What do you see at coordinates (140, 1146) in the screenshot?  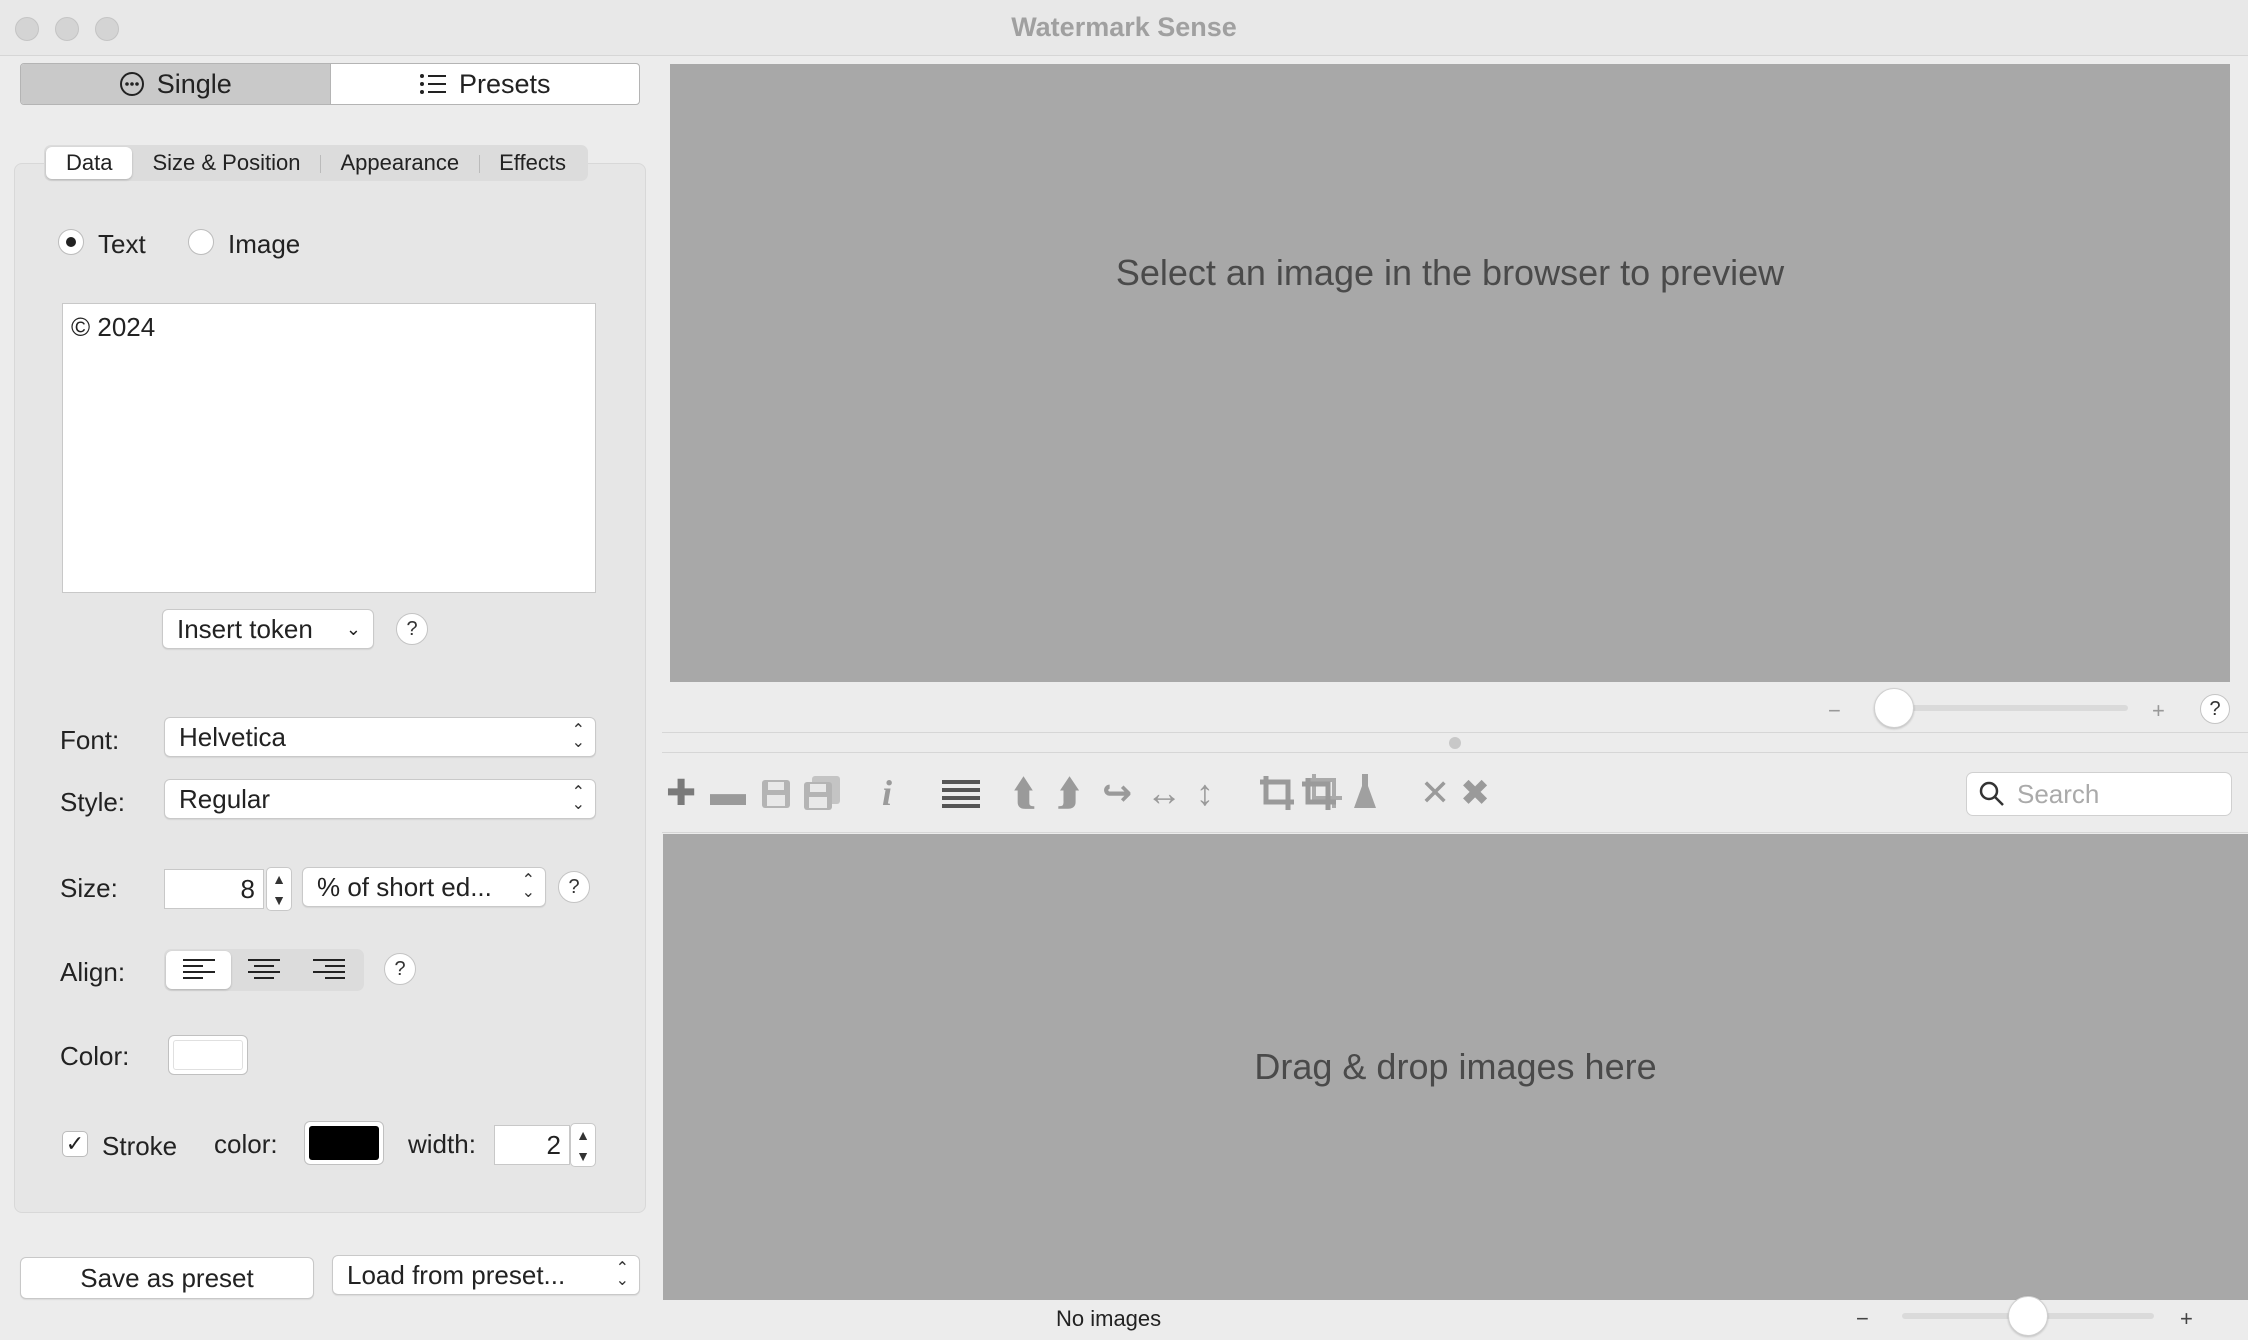 I see `stroke-label: Stroke` at bounding box center [140, 1146].